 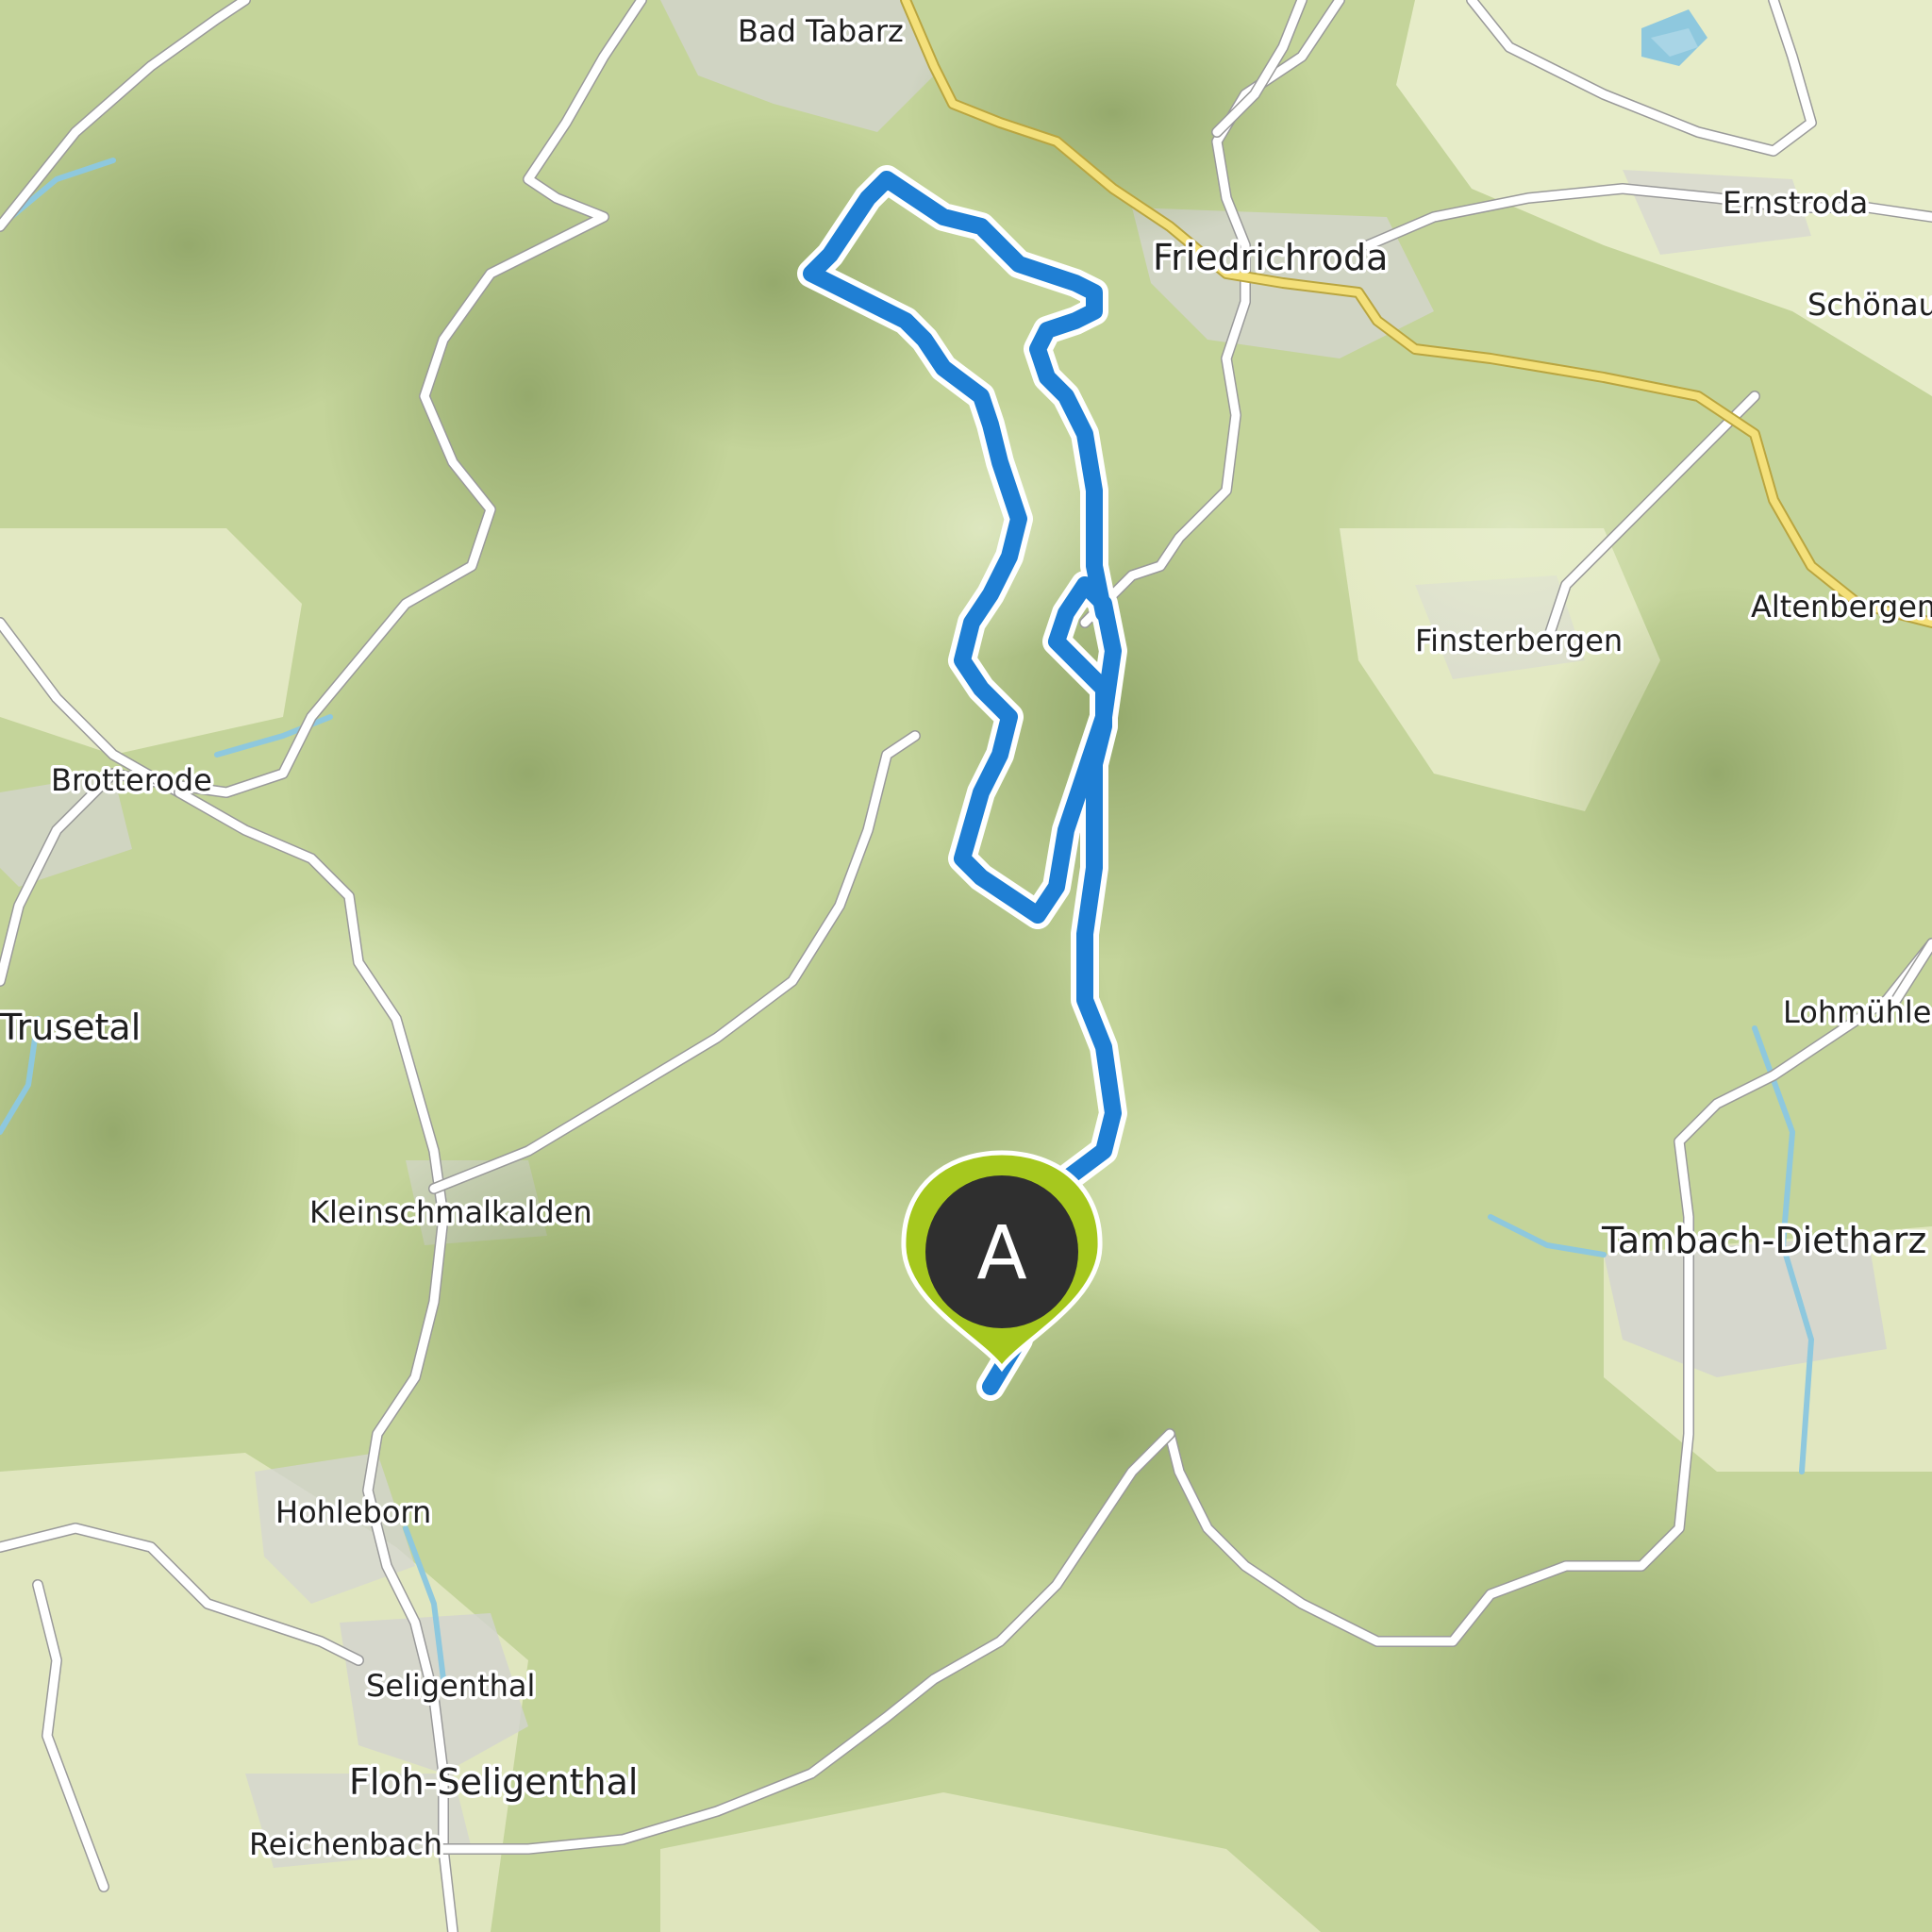 I want to click on place-label-bad-tabarz: Bad Tabarz, so click(x=821, y=31).